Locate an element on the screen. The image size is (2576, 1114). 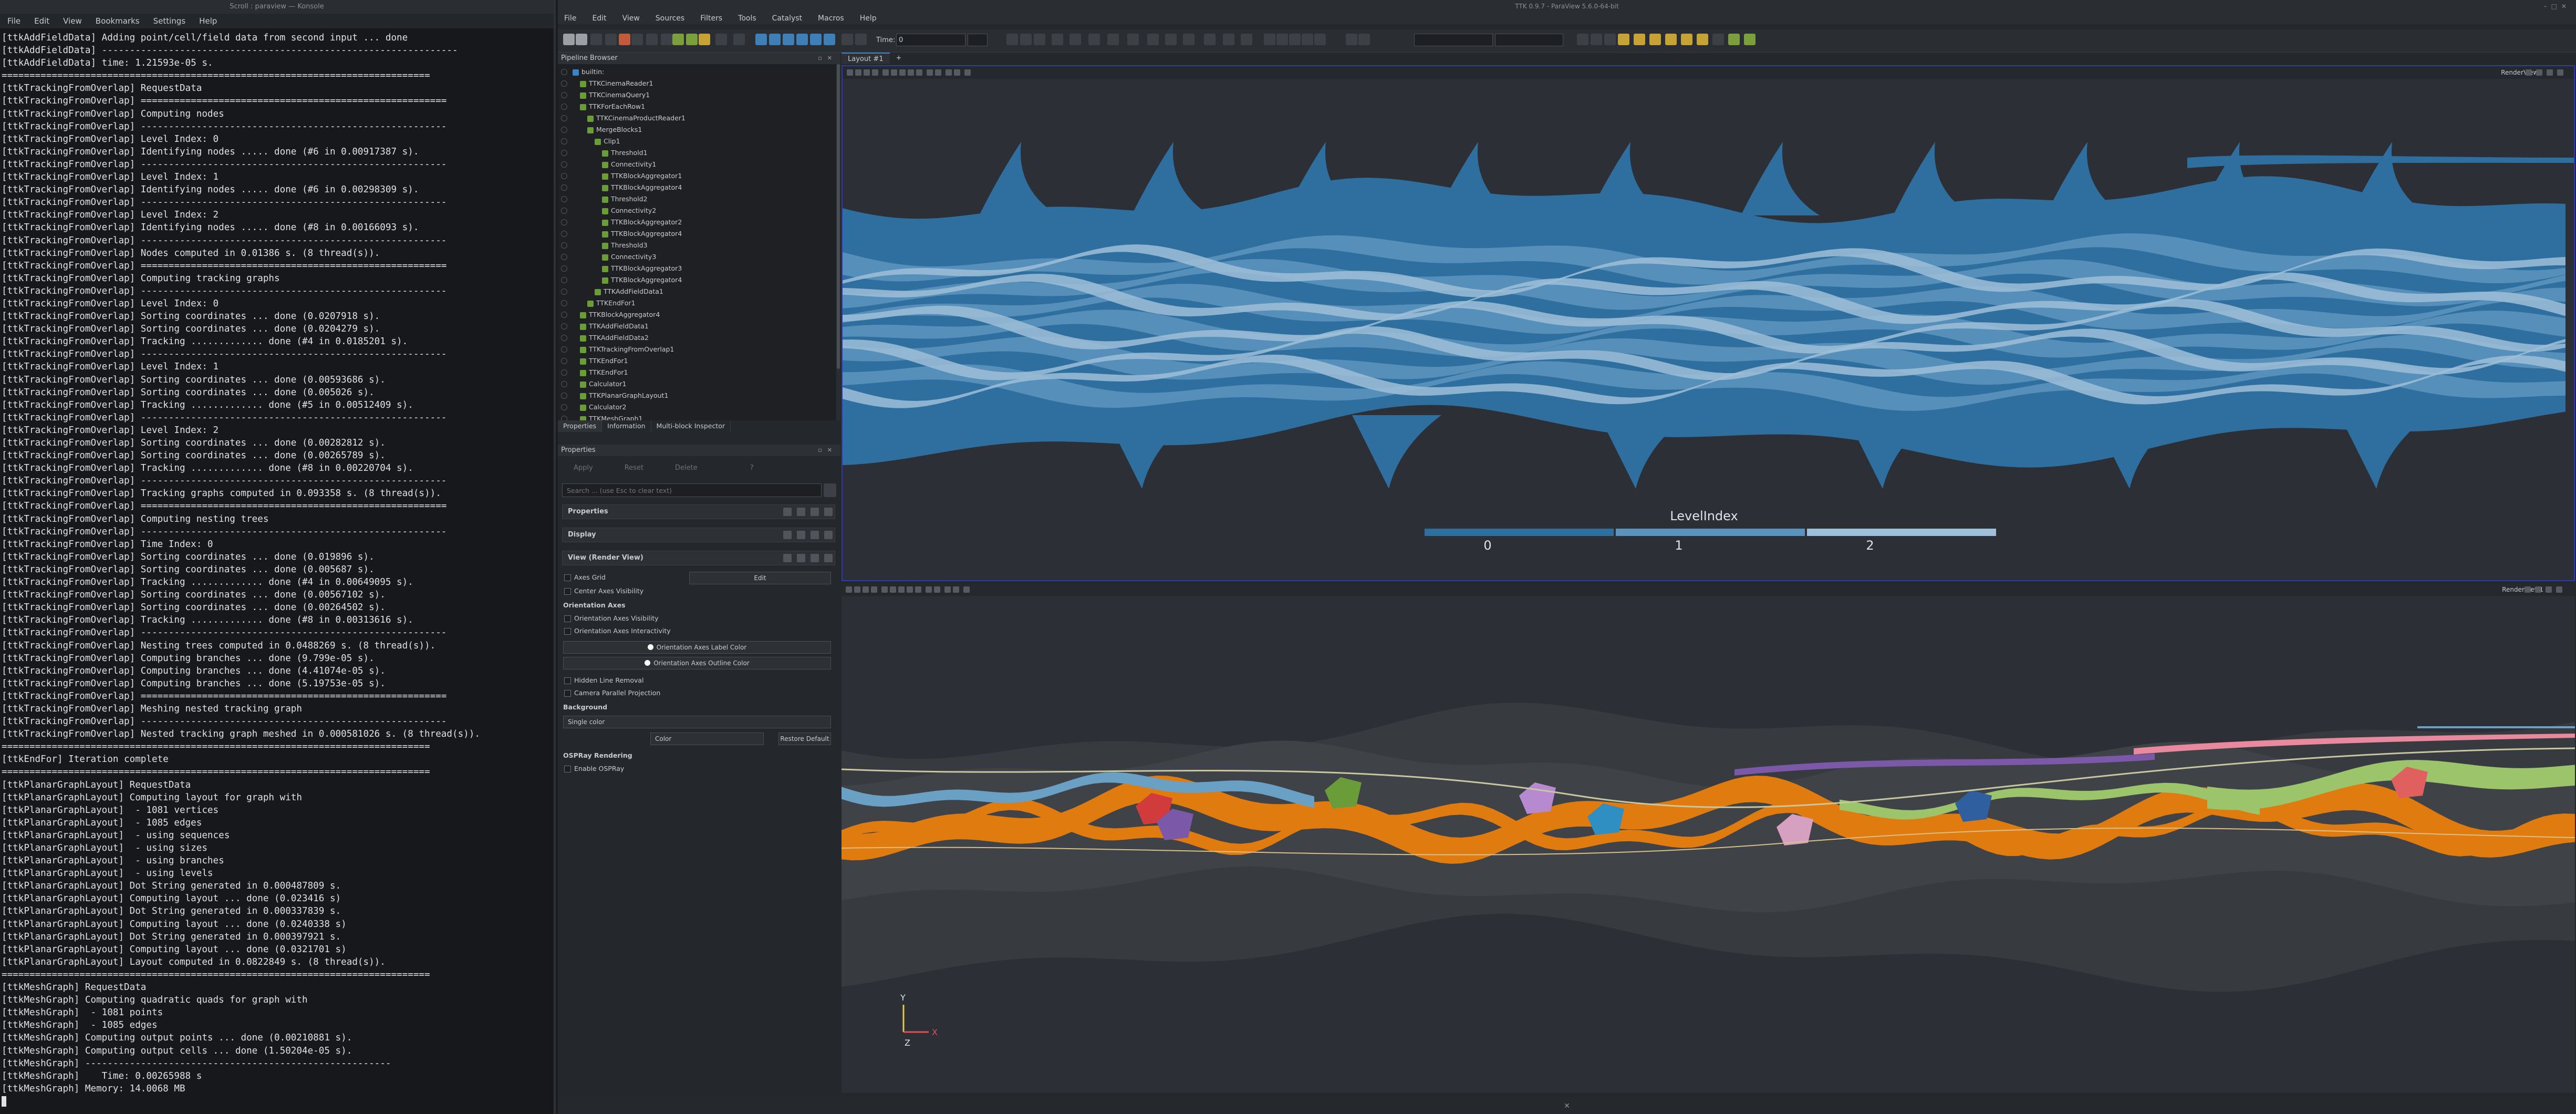
copy-icon is located at coordinates (787, 535).